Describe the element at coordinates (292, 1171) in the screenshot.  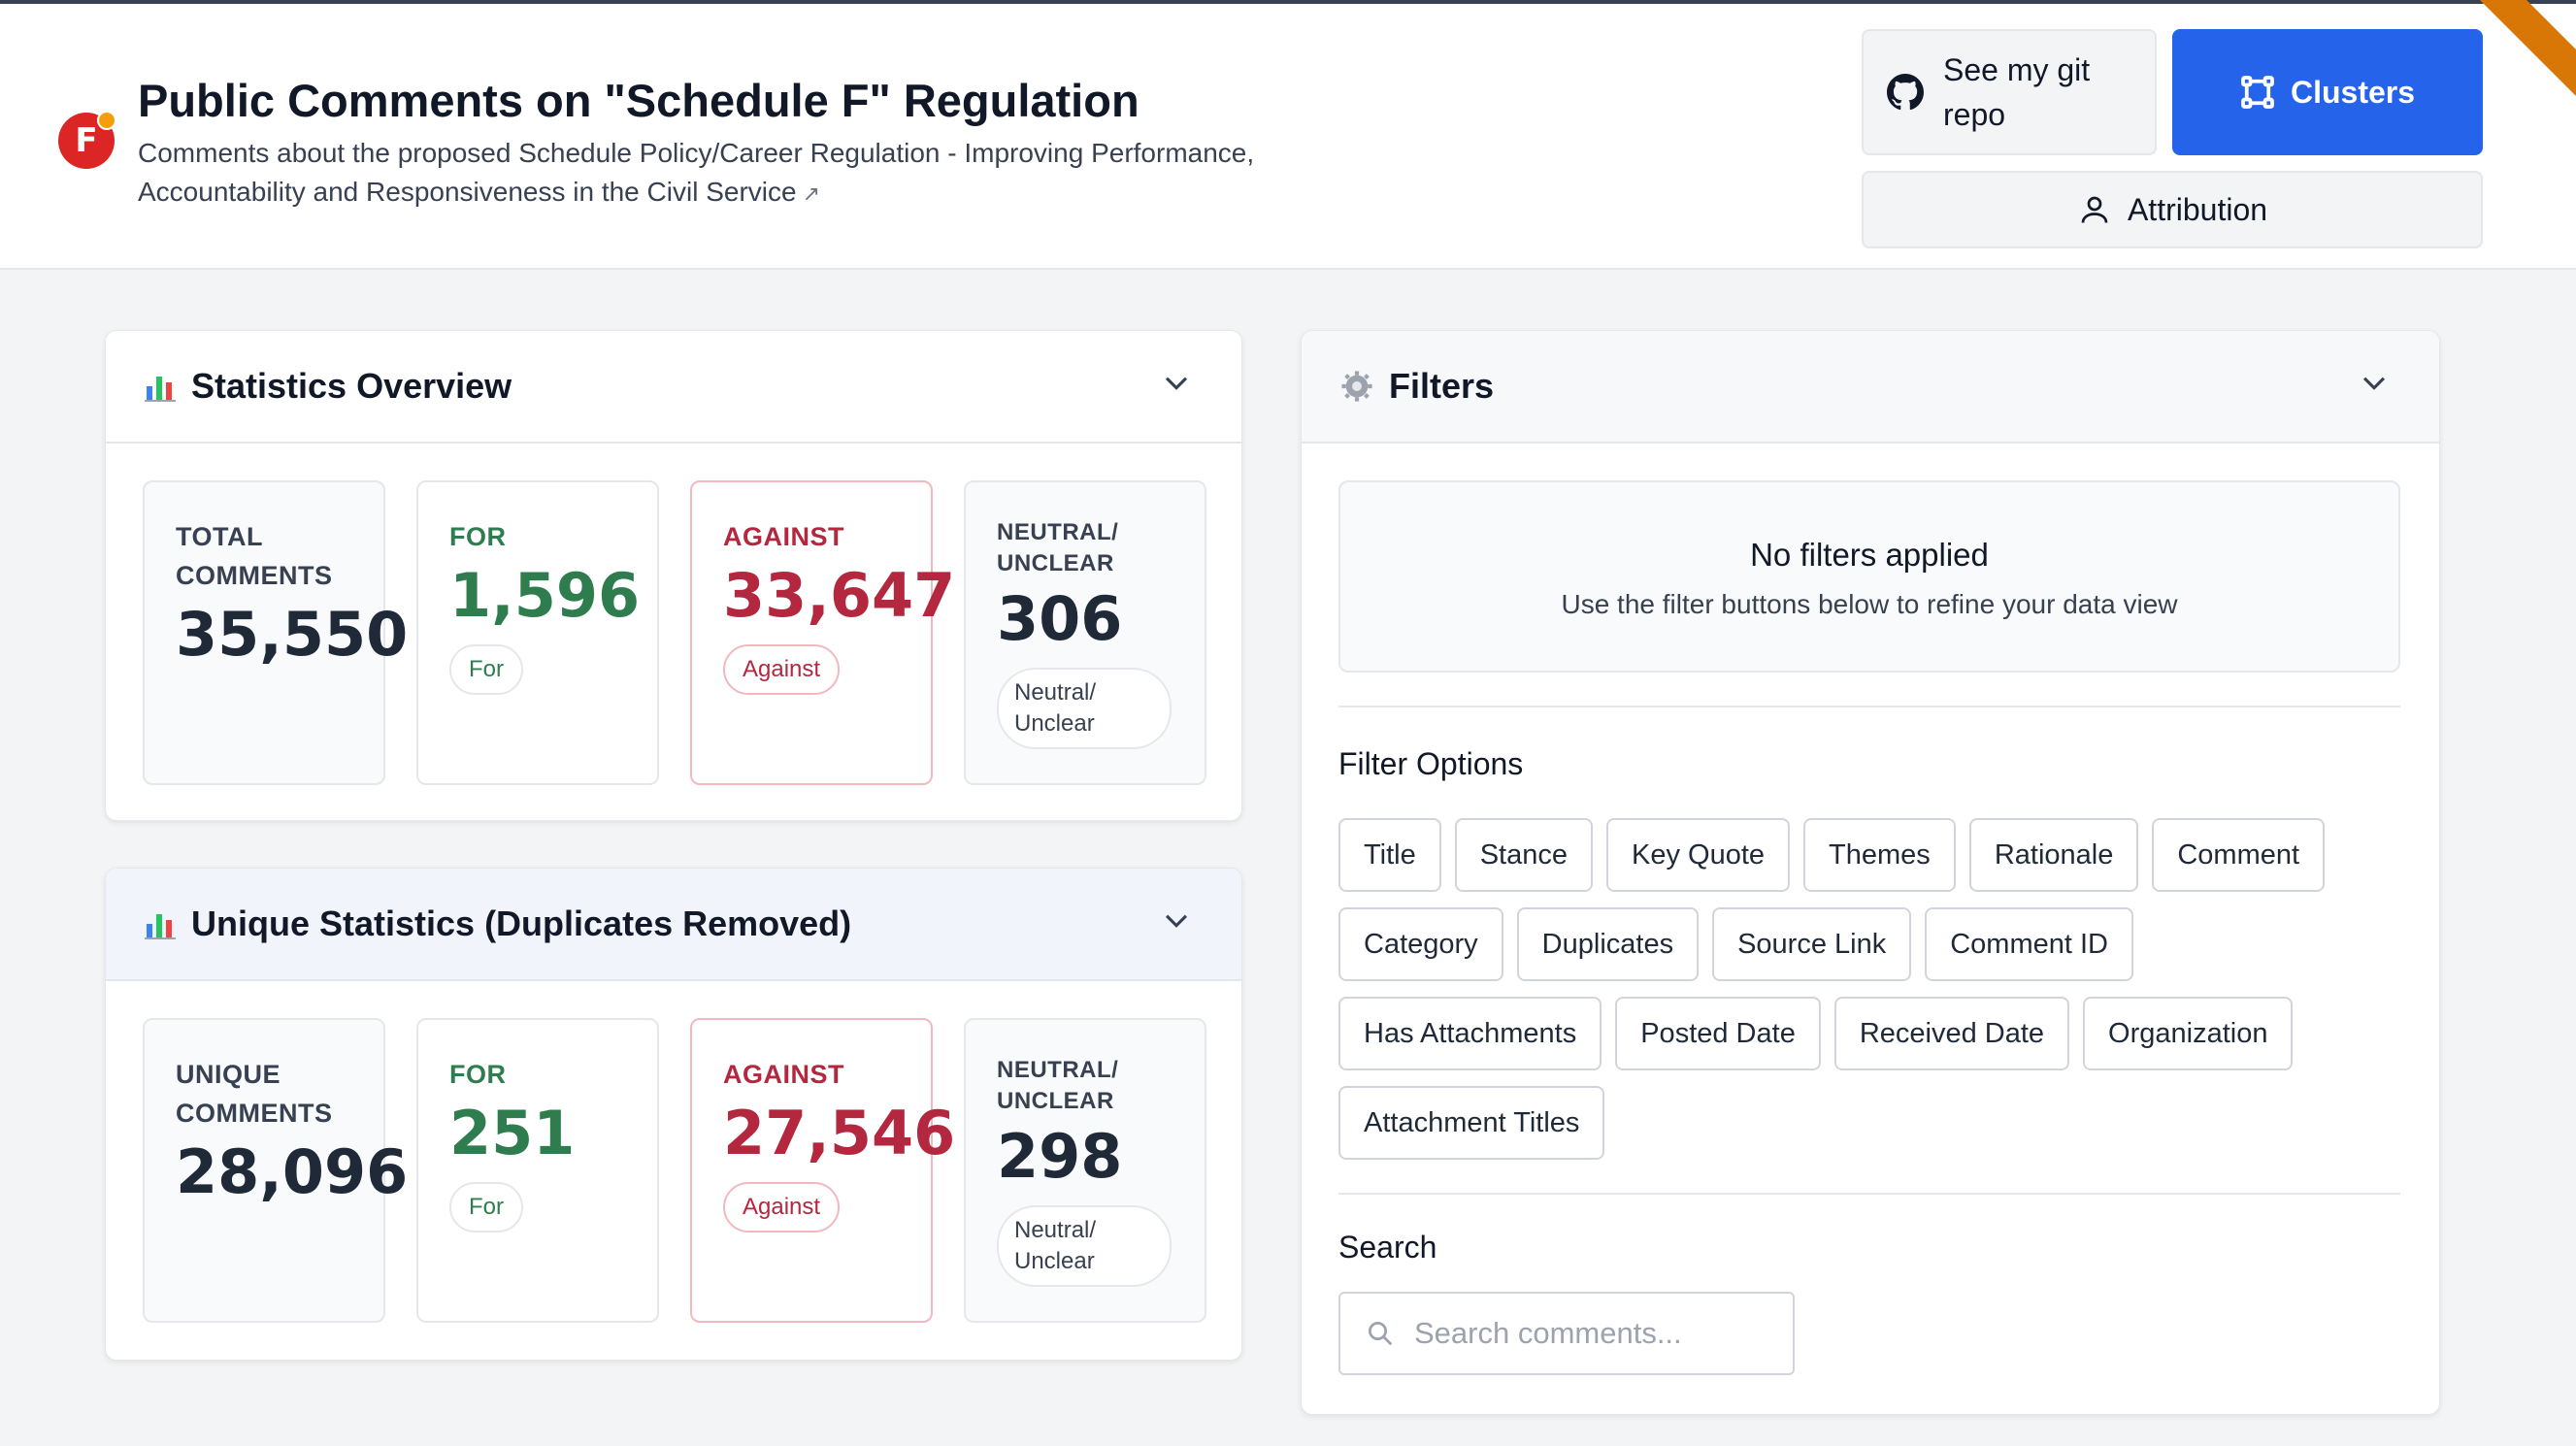
I see `stat-value: 28,096` at that location.